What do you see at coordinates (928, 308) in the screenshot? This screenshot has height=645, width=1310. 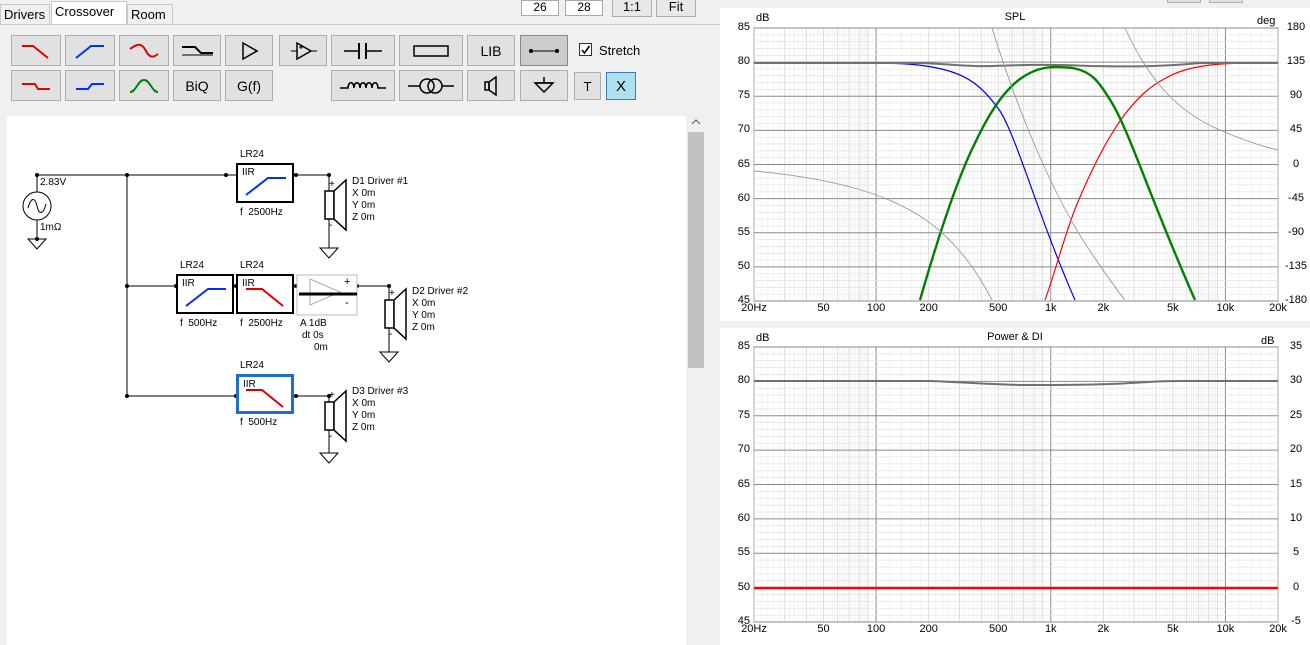 I see `spl-x-tick: 200` at bounding box center [928, 308].